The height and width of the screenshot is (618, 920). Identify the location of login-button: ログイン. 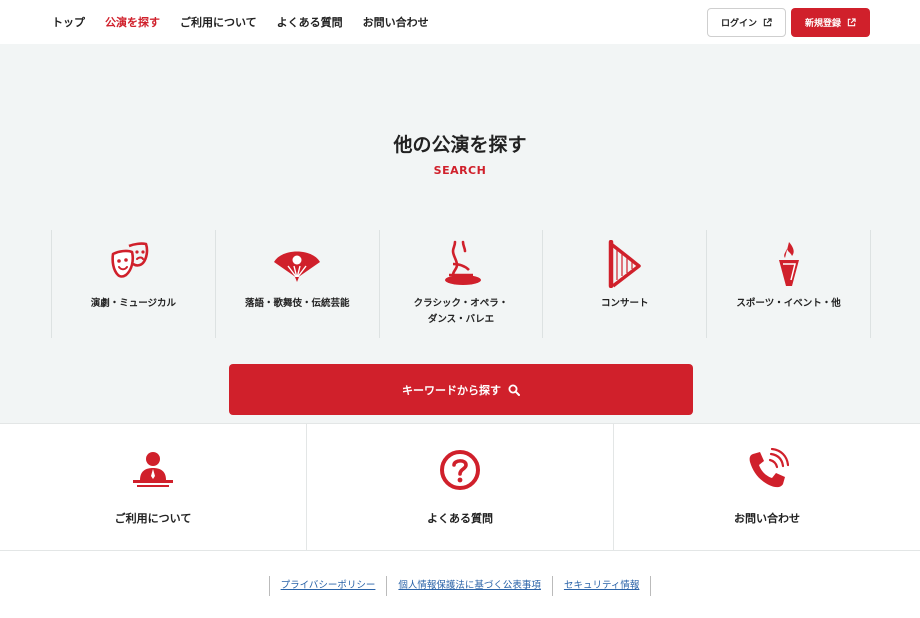
(746, 22).